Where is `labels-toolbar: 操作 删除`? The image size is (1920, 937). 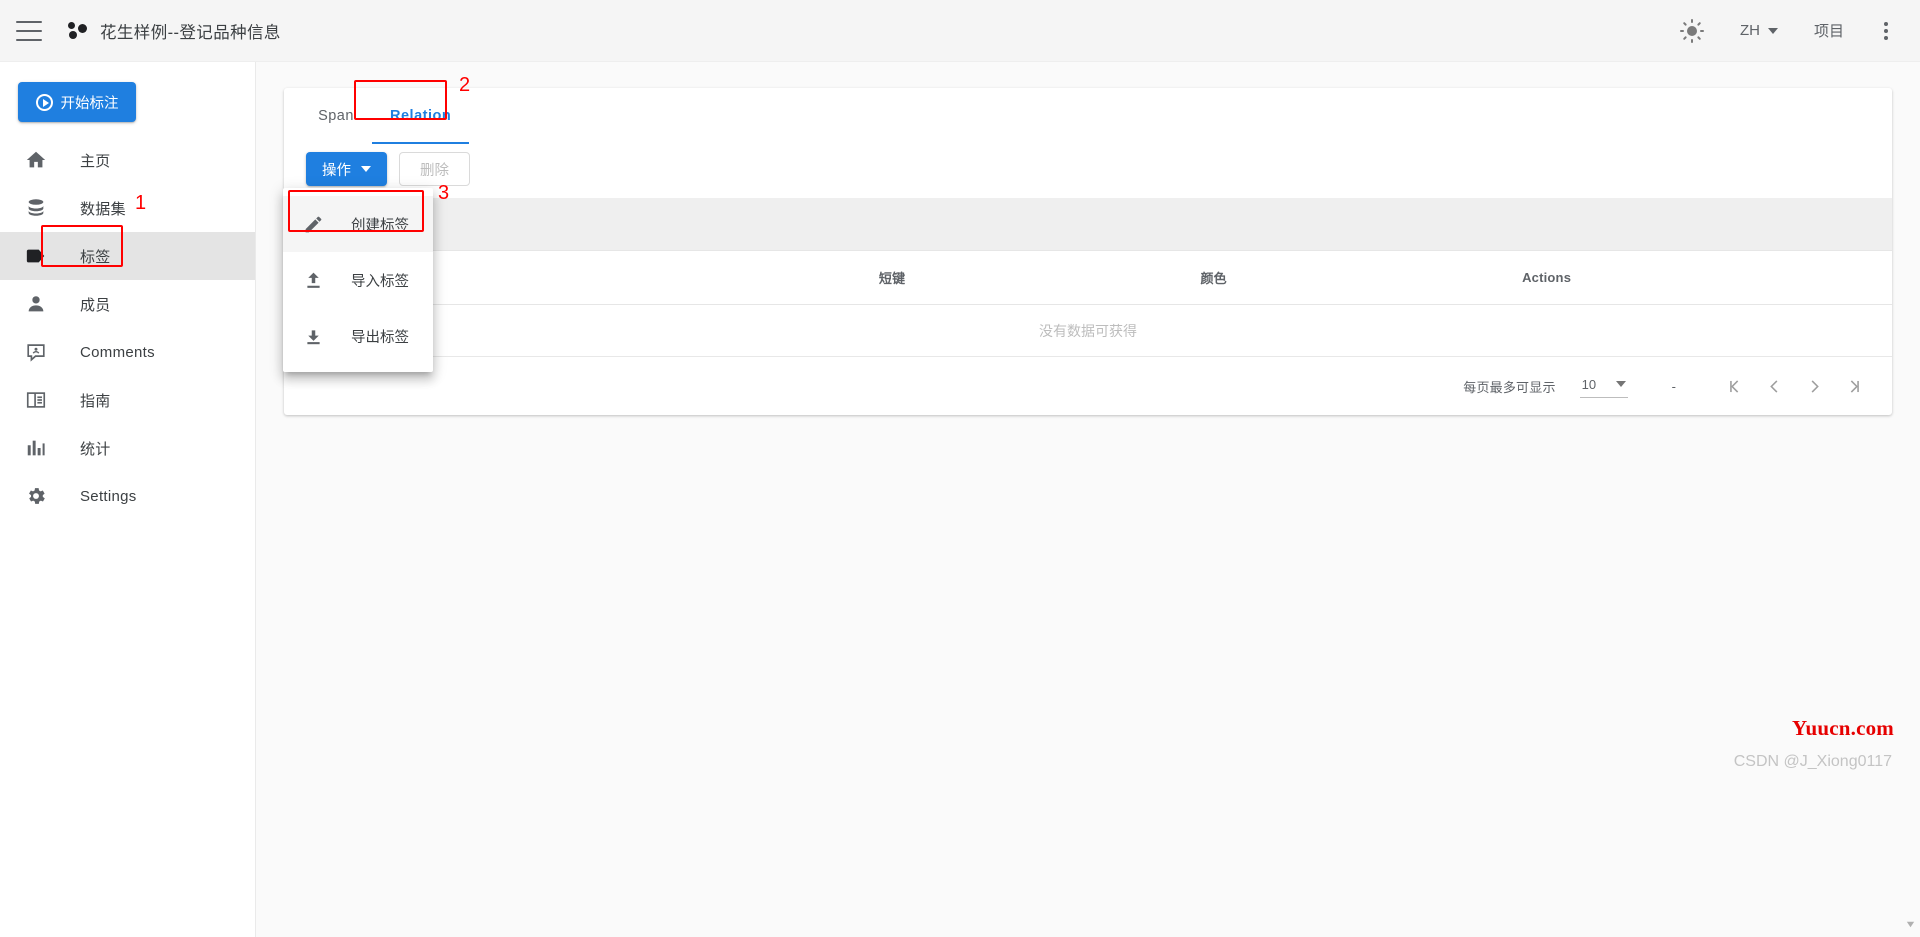 labels-toolbar: 操作 删除 is located at coordinates (1088, 171).